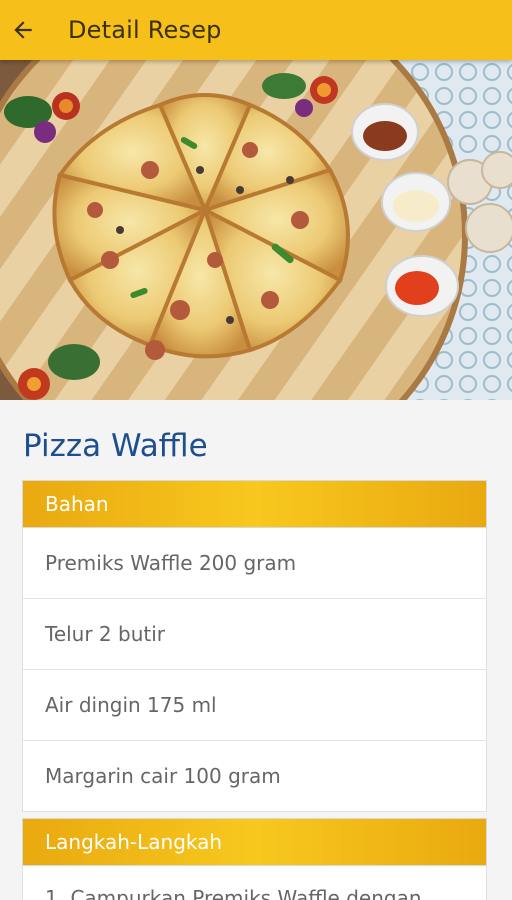 This screenshot has width=512, height=900. I want to click on recipe-title: Pizza Waffle, so click(115, 446).